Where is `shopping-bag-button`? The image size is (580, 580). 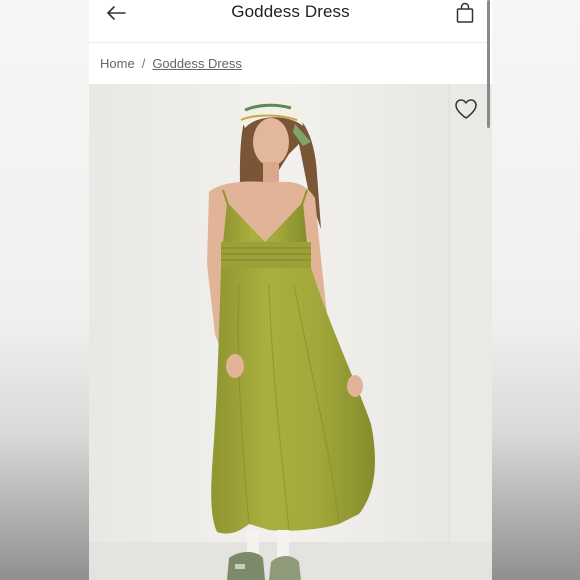
shopping-bag-button is located at coordinates (465, 13).